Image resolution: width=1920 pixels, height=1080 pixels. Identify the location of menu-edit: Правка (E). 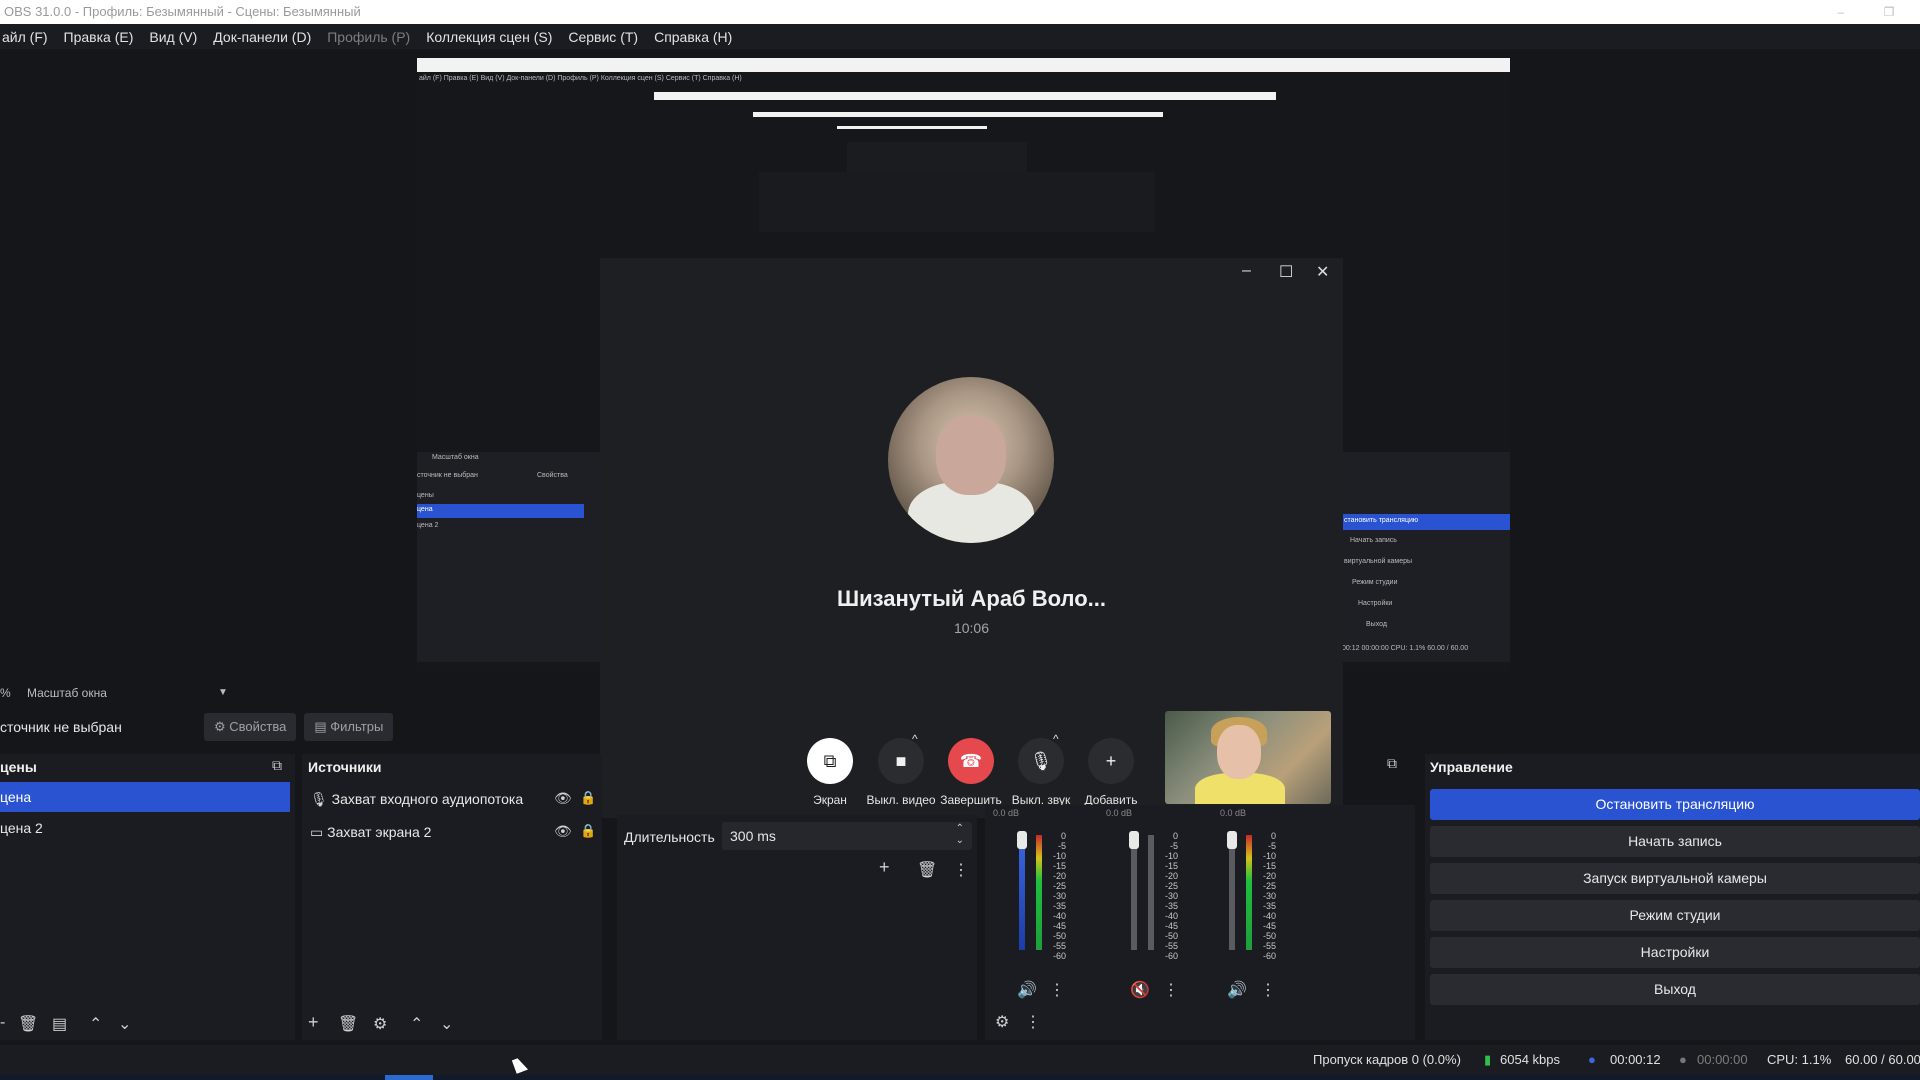
(99, 37).